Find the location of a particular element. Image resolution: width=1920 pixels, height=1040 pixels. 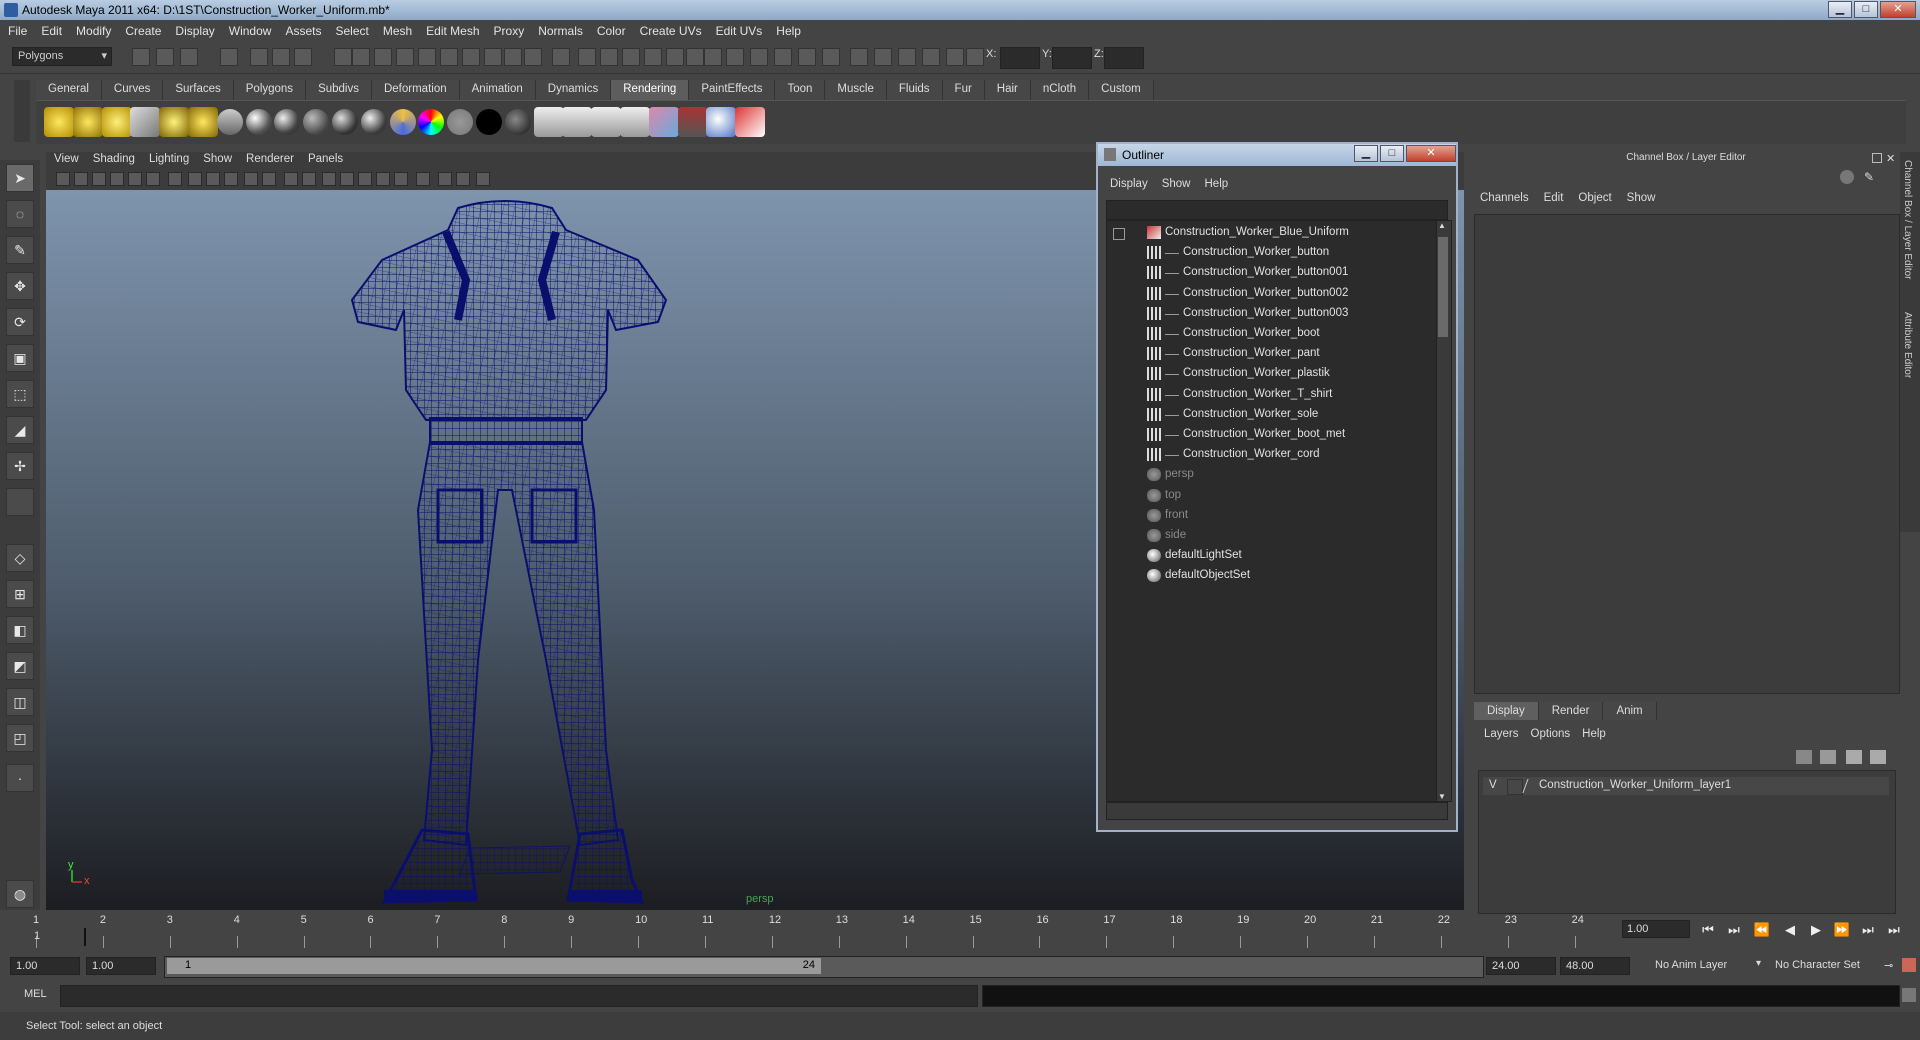

status-tool-7-icon is located at coordinates (303, 57).